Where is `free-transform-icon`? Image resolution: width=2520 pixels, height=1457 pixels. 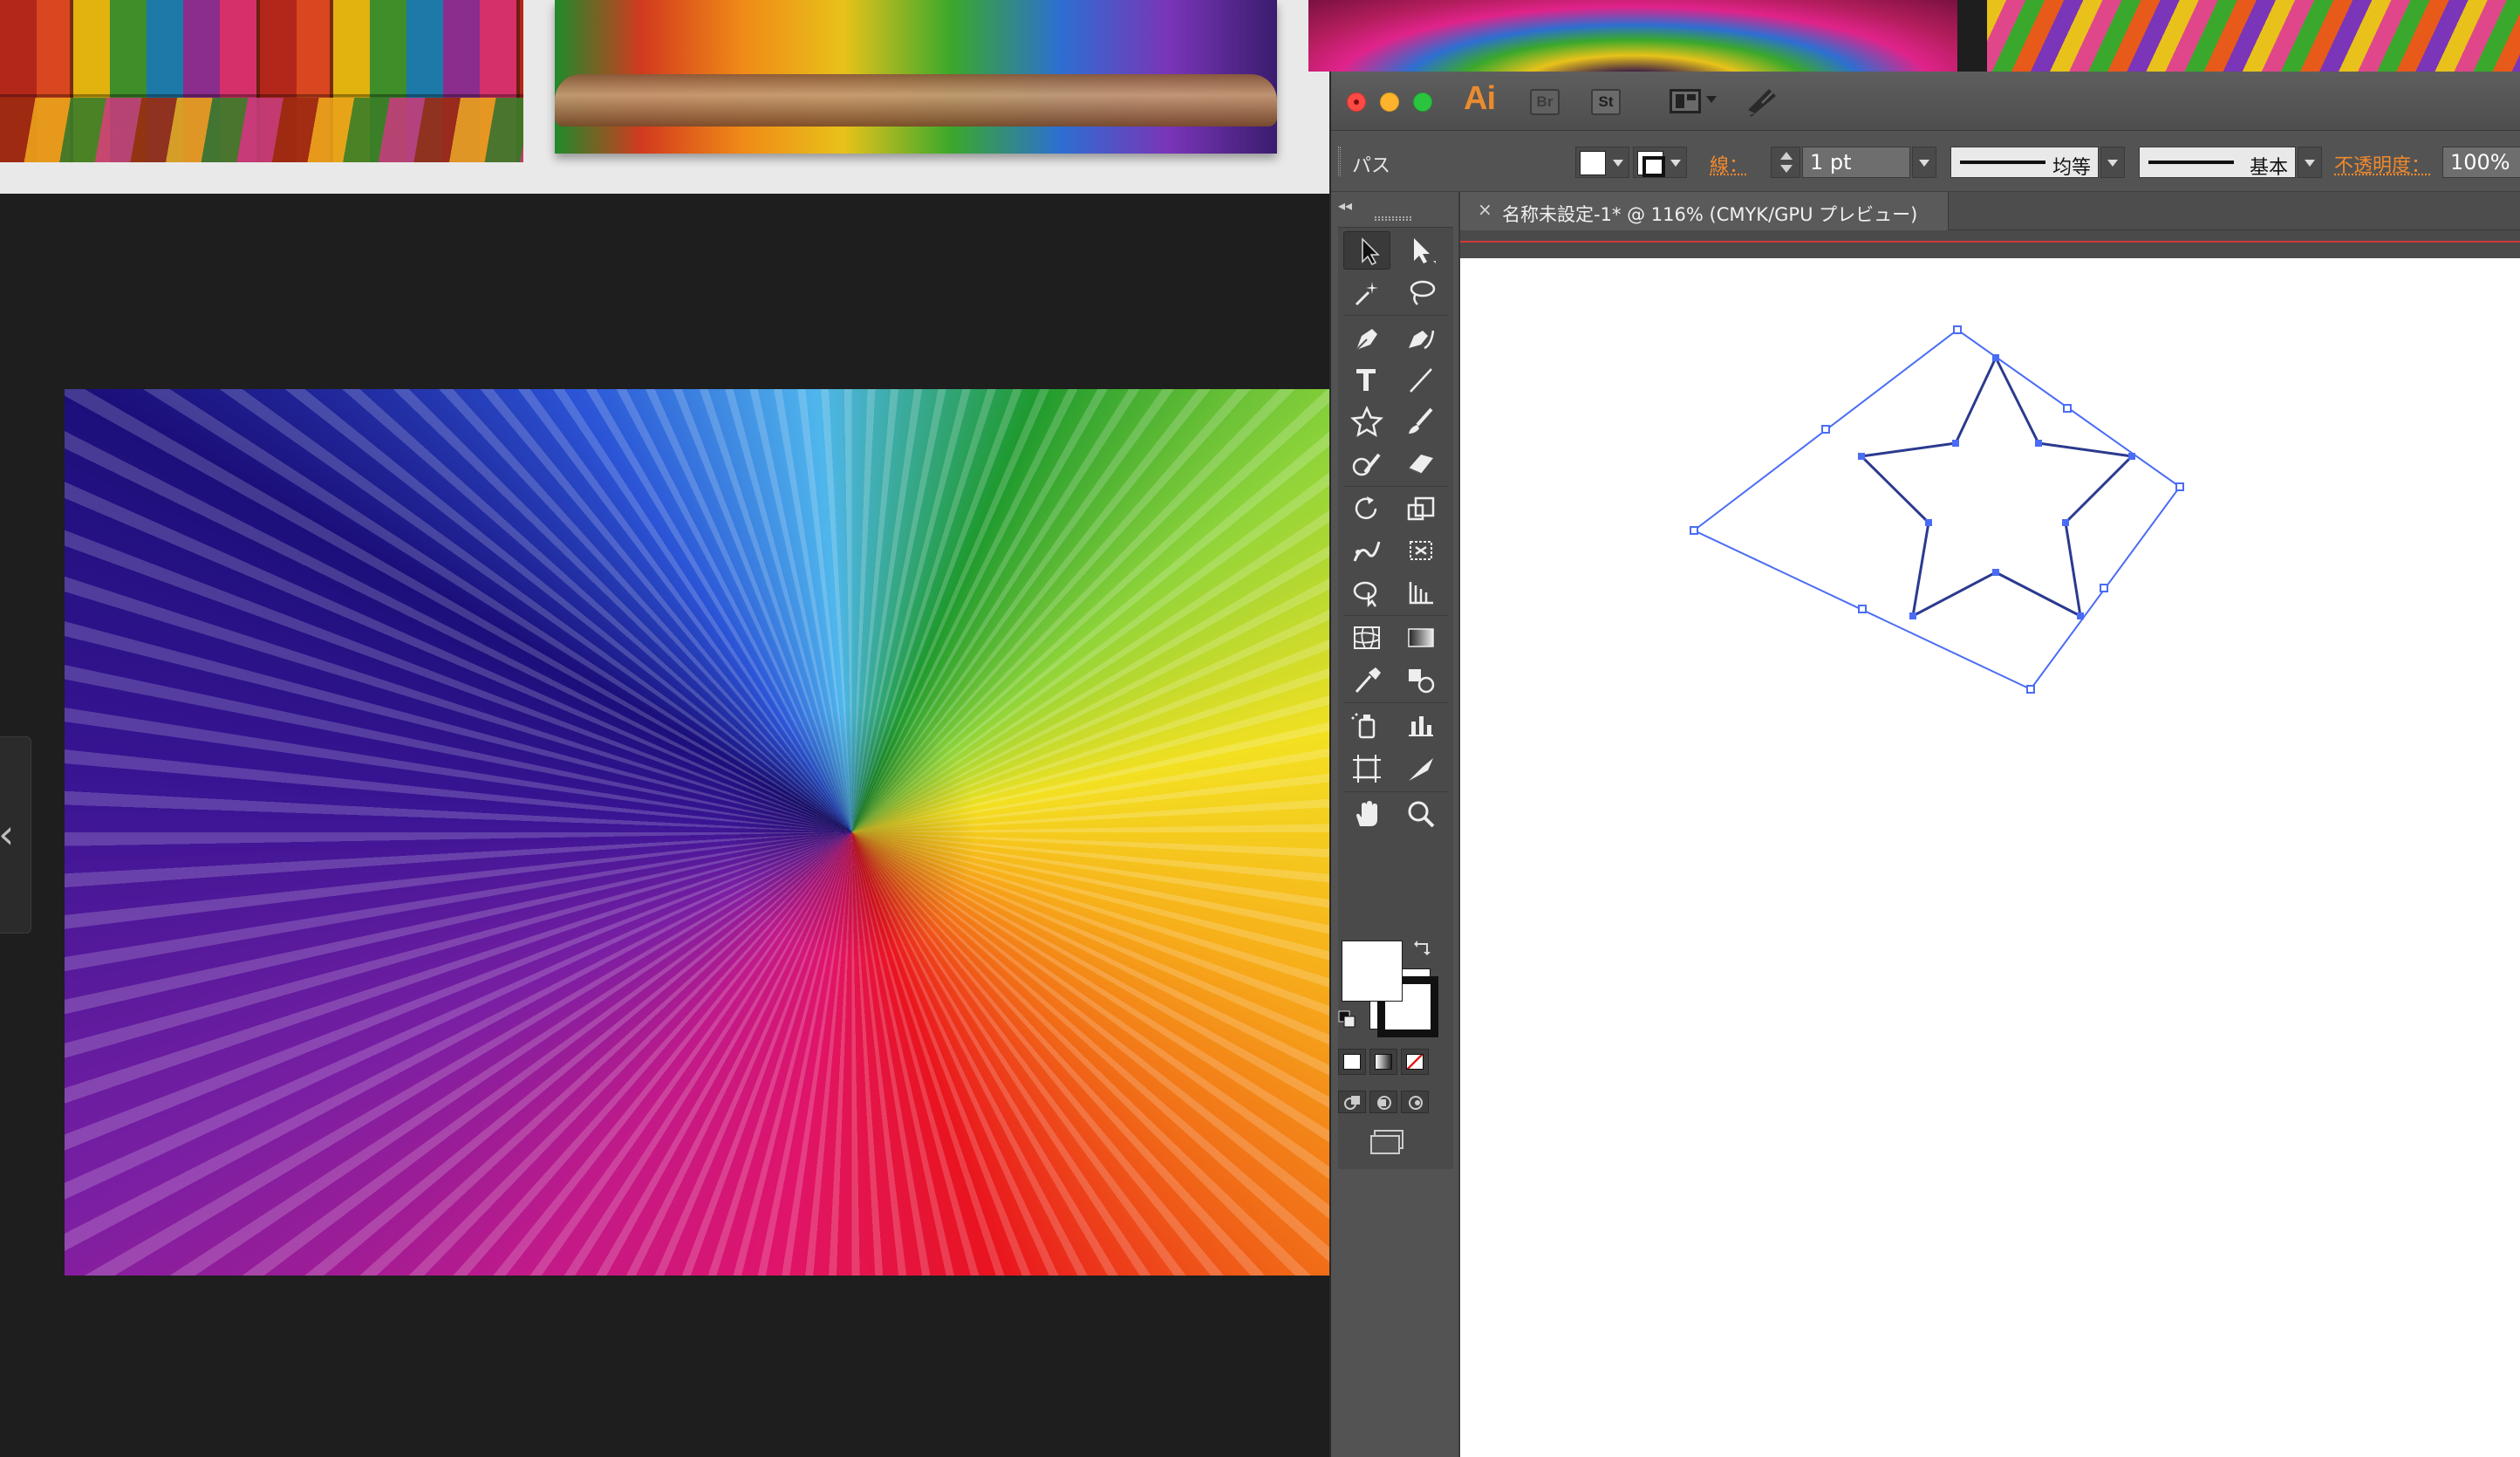
free-transform-icon is located at coordinates (1420, 550).